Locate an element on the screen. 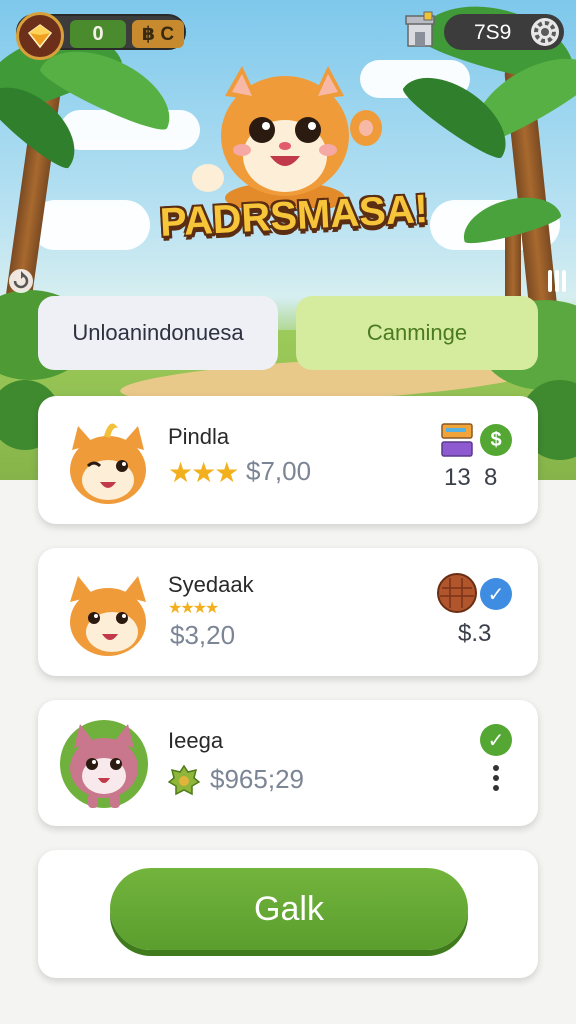  inventory-icon is located at coordinates (457, 440).